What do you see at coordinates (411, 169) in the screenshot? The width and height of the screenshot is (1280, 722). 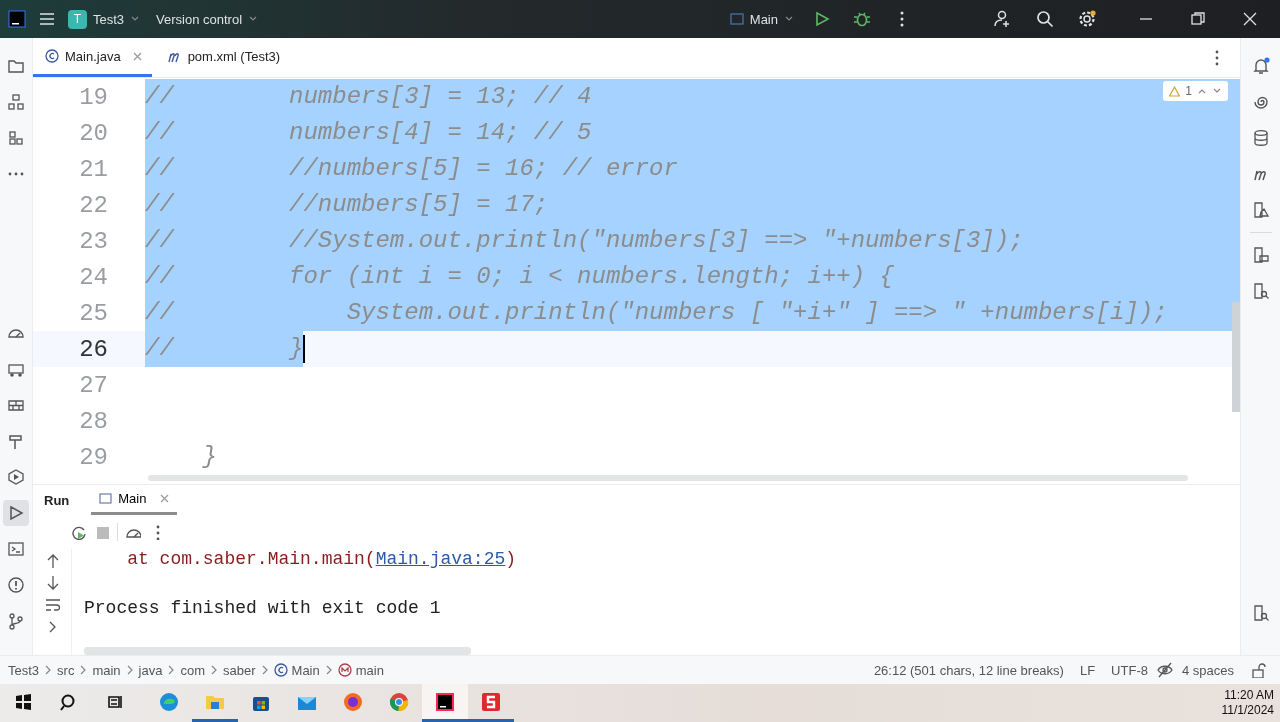 I see `code-line: // //numbers[5] = 16; // error` at bounding box center [411, 169].